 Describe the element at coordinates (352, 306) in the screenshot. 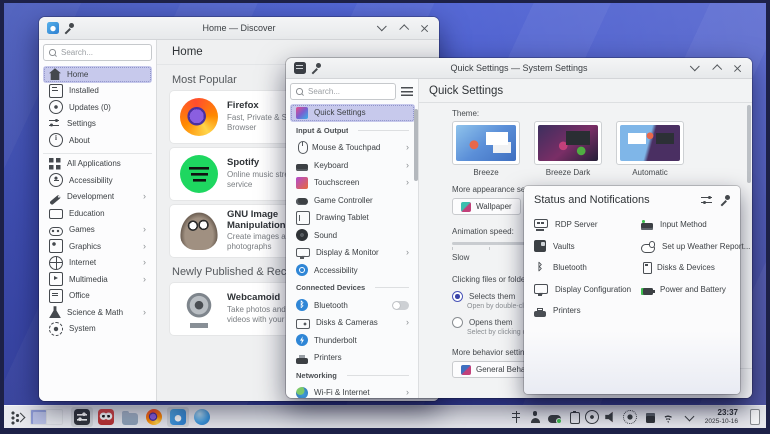

I see `settings-item-bluetooth: Bluetooth ›` at that location.